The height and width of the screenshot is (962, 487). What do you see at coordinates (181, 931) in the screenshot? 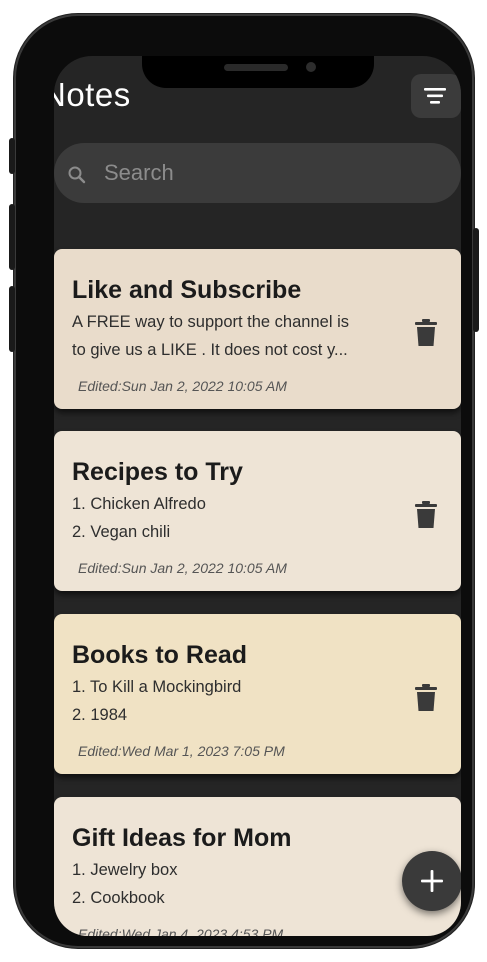
I see `note-edited-timestamp: Edited:Wed Jan 4, 2023 4:53 PM` at bounding box center [181, 931].